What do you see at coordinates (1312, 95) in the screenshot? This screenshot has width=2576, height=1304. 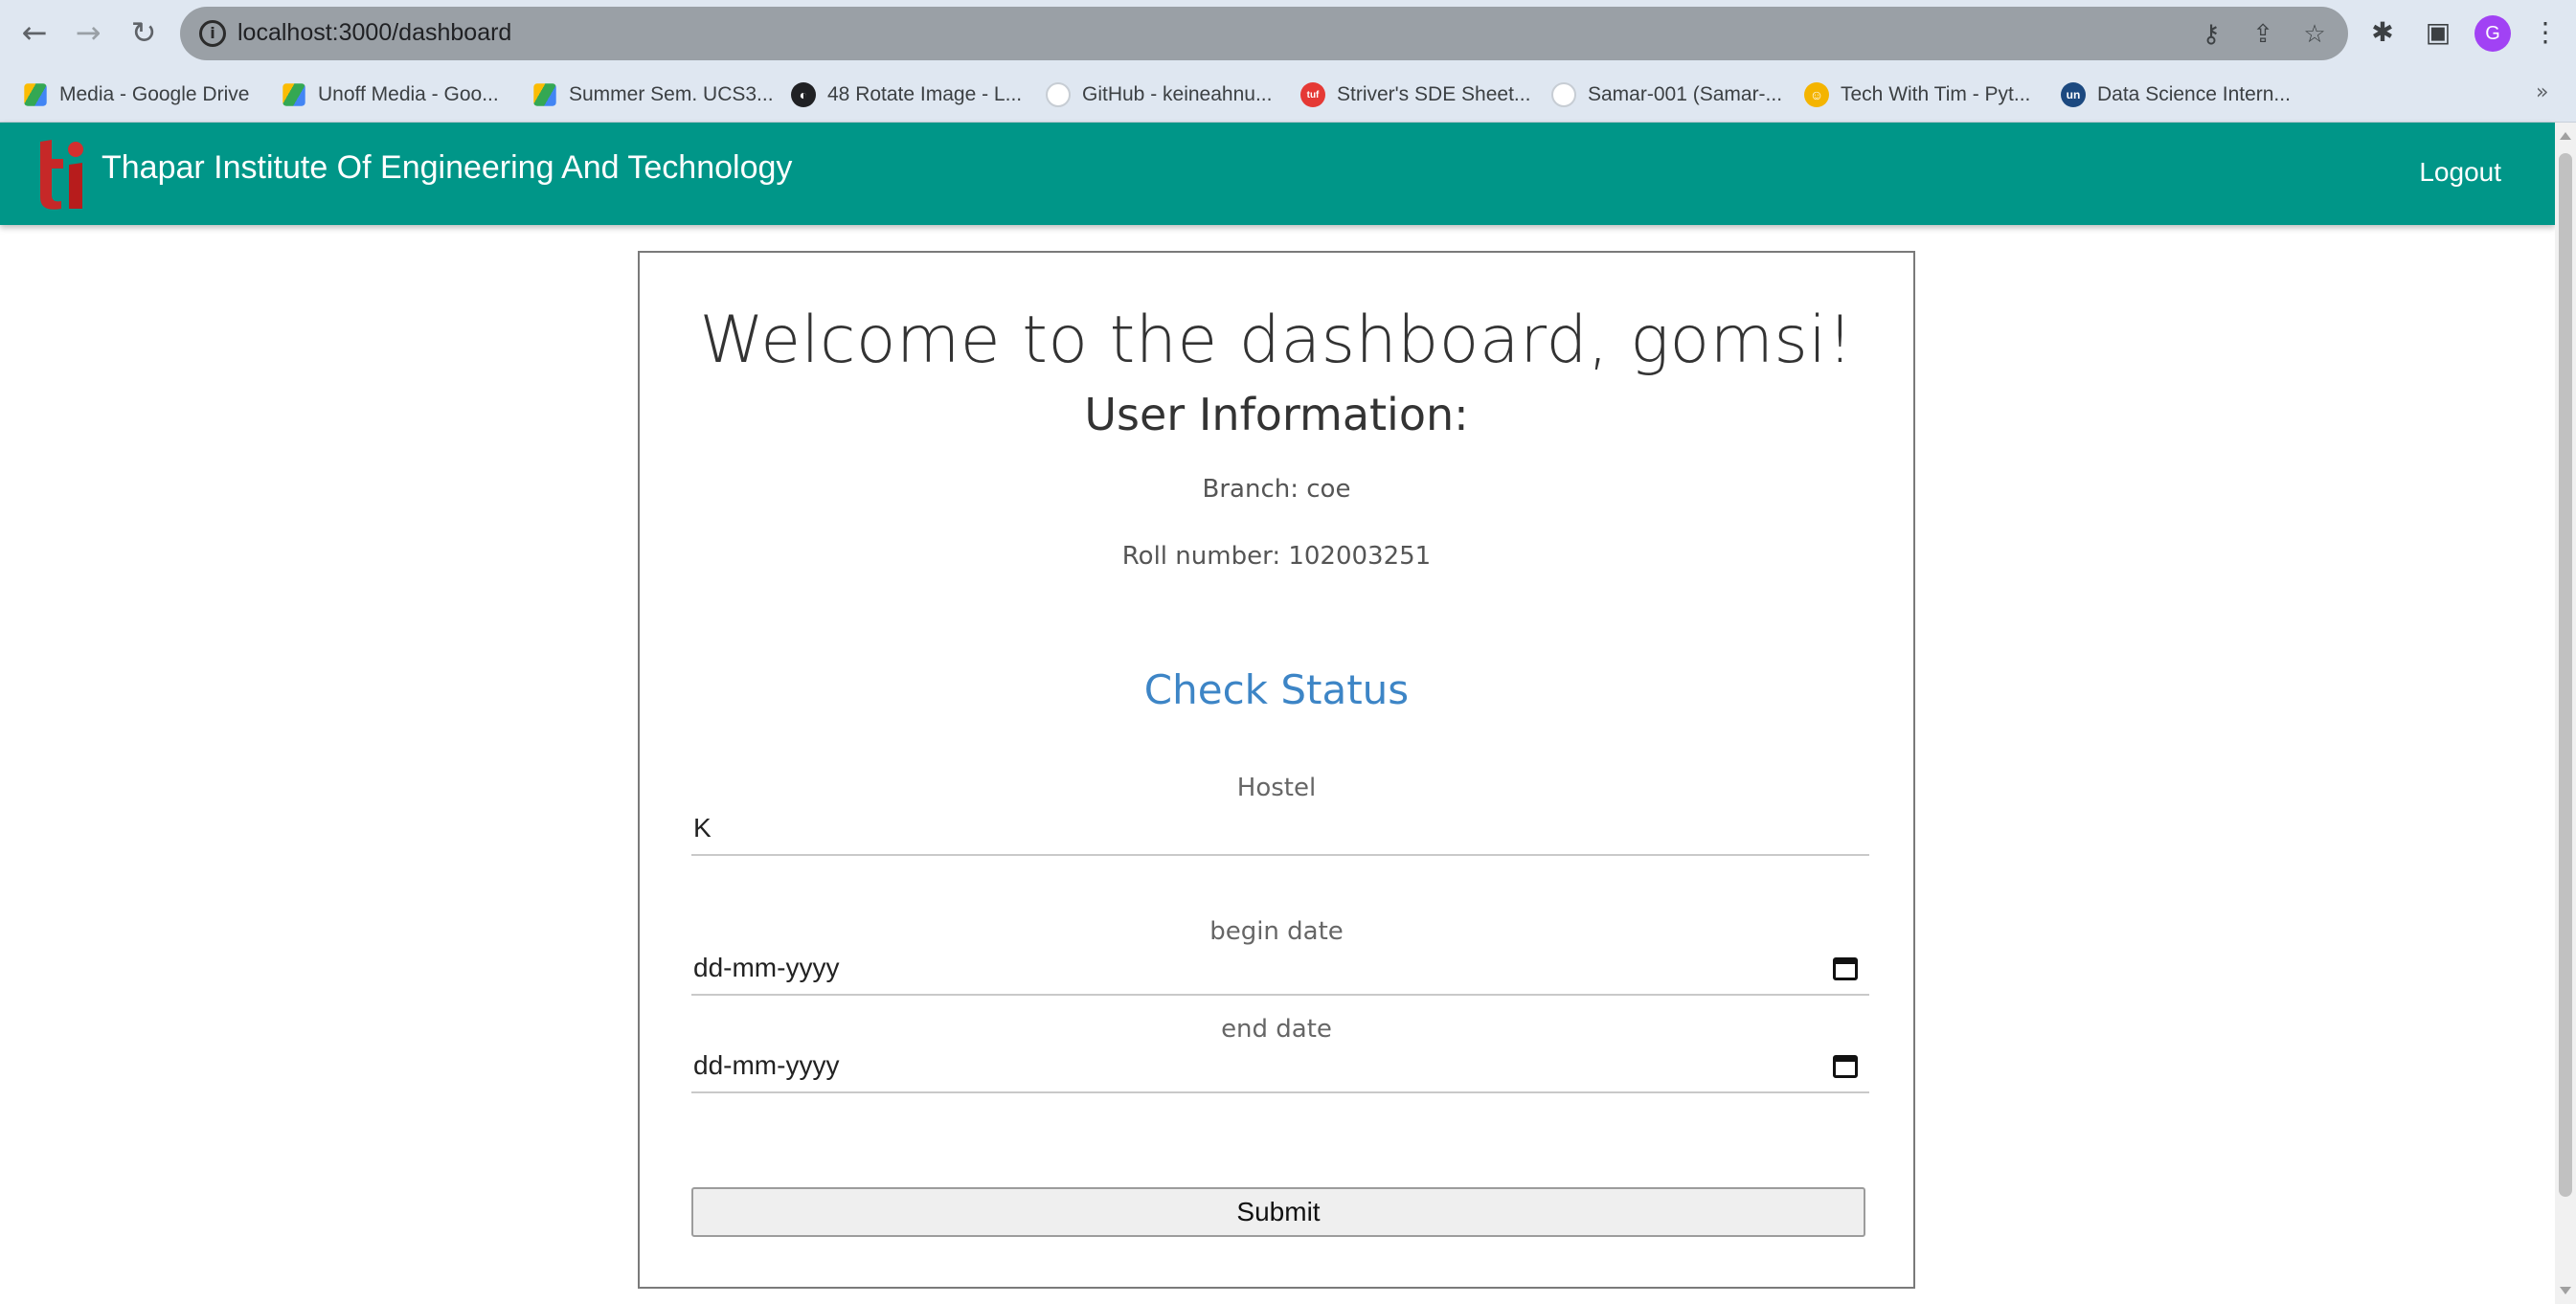 I see `tuf-icon: tuf` at bounding box center [1312, 95].